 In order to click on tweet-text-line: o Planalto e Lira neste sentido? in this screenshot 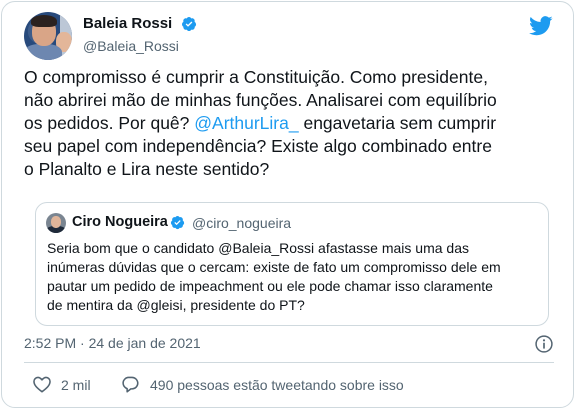, I will do `click(147, 169)`.